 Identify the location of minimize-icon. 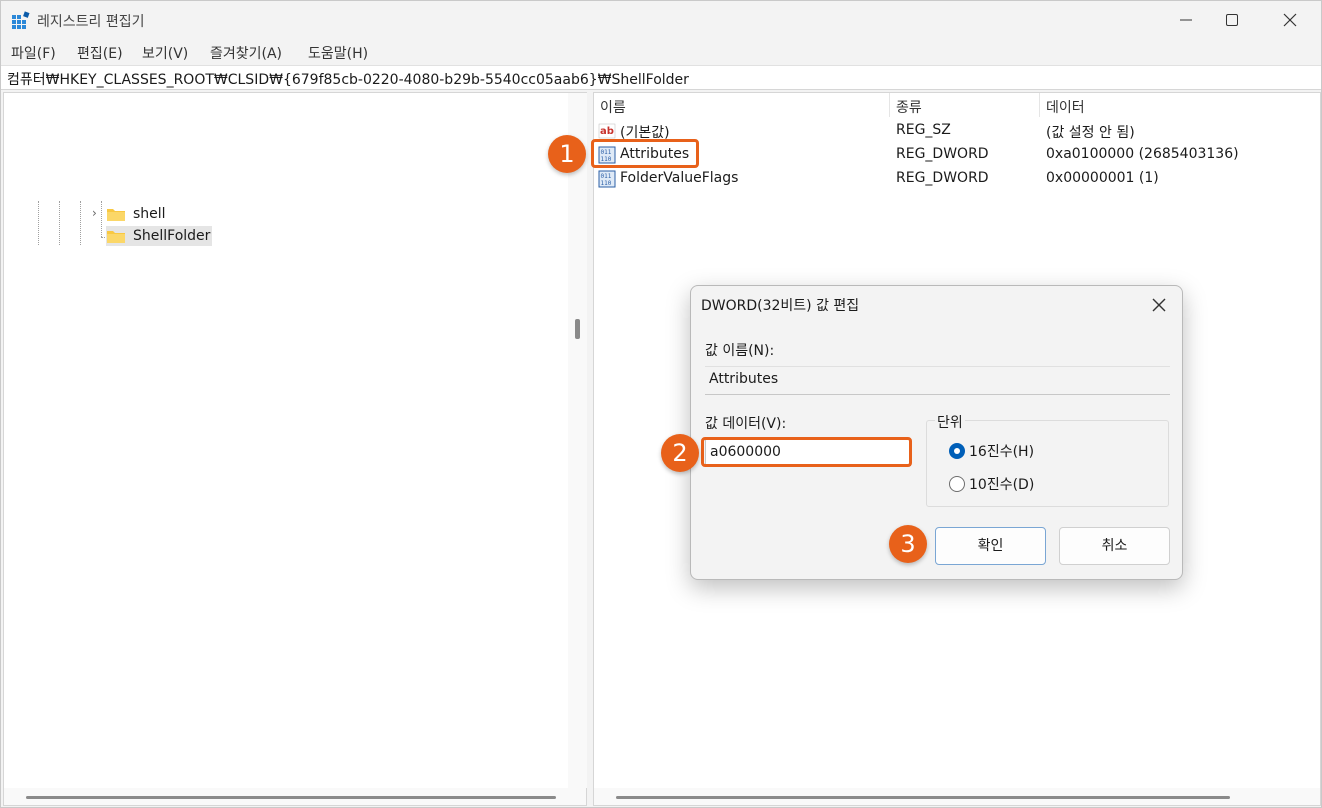
(1186, 20).